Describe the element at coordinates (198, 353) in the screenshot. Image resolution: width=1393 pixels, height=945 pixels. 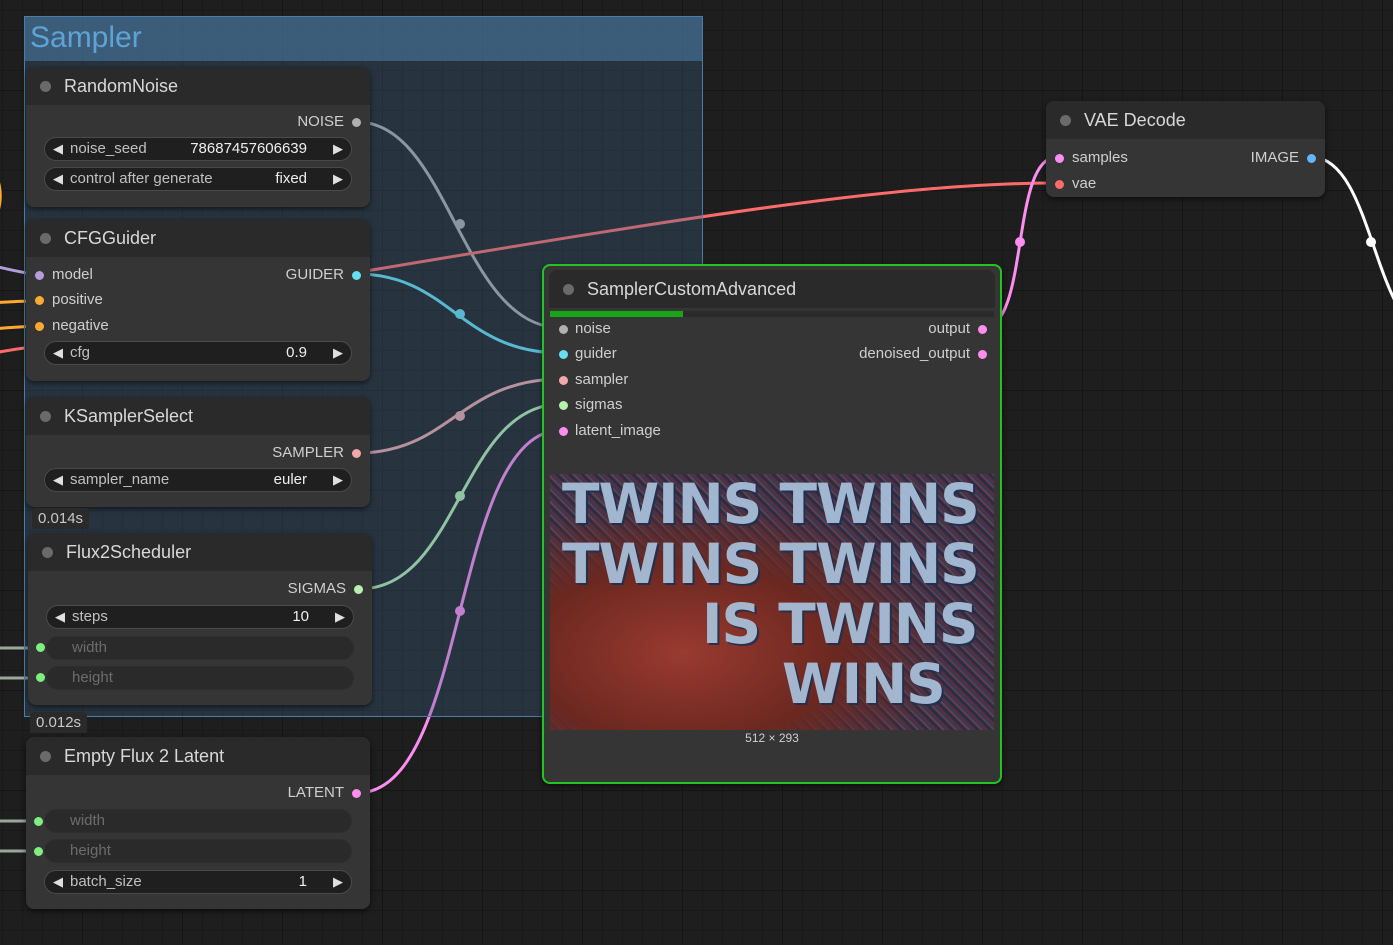
I see `cfg-widget: ◀ cfg 0.9 ▶` at that location.